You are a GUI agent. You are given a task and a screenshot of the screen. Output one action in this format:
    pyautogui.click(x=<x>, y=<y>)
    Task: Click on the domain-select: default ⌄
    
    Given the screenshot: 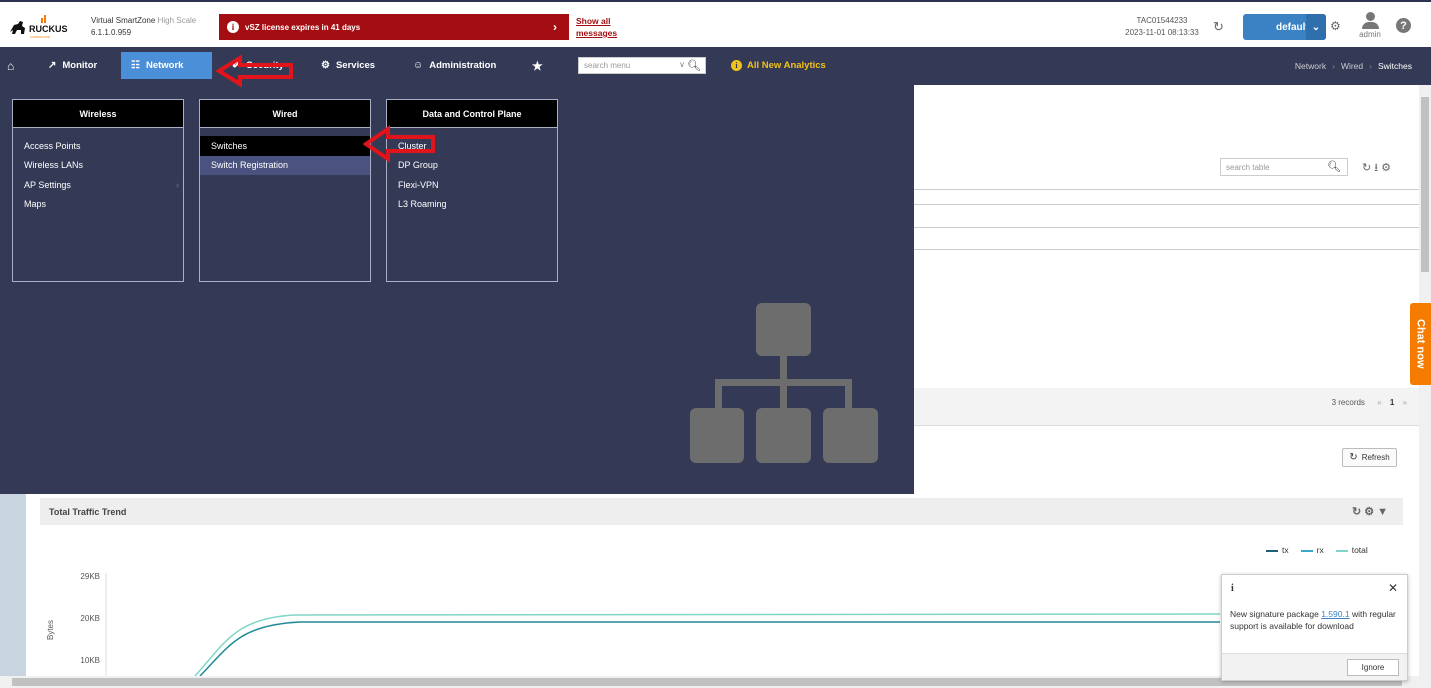 What is the action you would take?
    pyautogui.click(x=1284, y=27)
    